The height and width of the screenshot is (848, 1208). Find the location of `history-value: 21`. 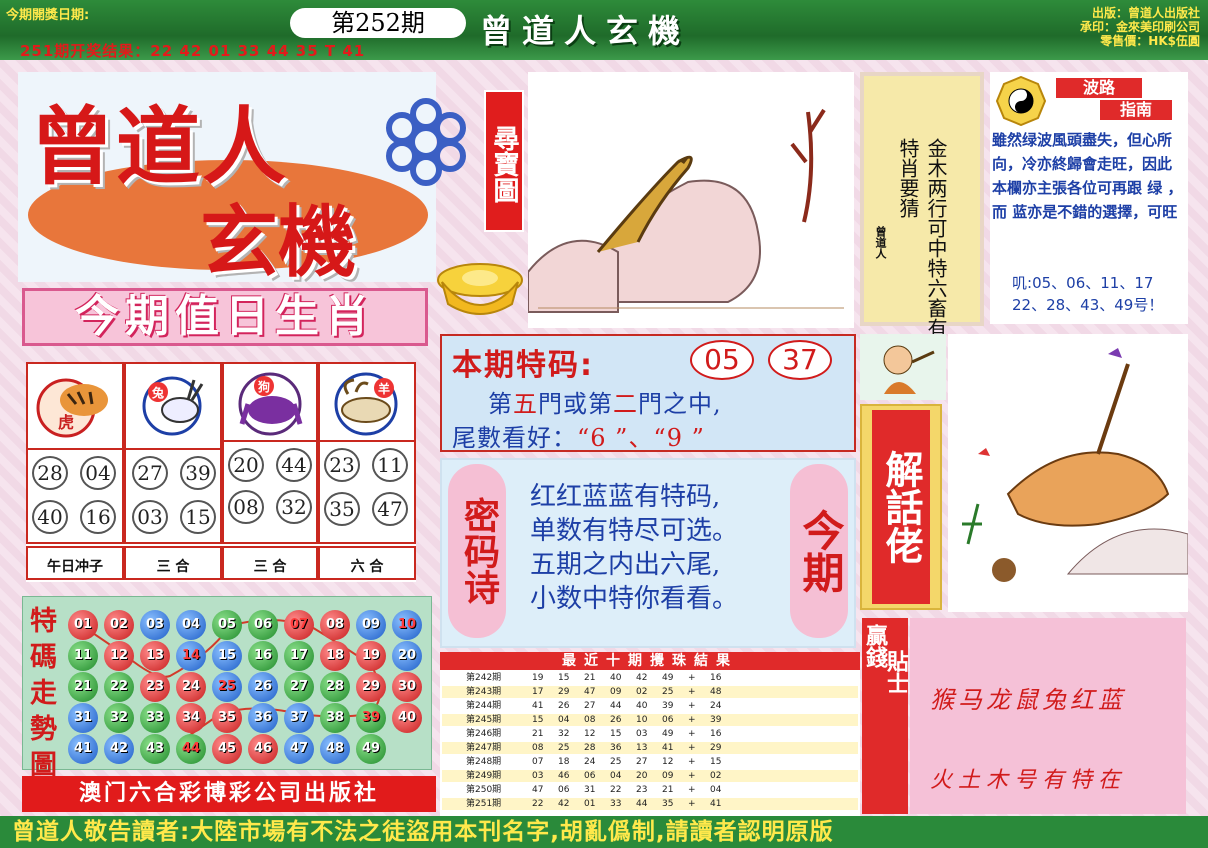

history-value: 21 is located at coordinates (538, 734).